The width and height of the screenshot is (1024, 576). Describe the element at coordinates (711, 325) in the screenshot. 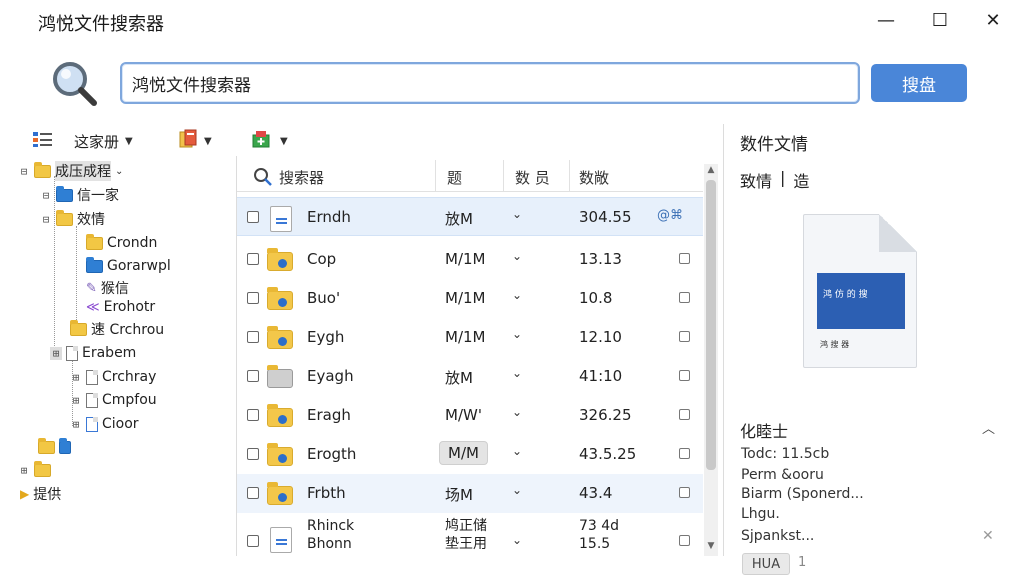

I see `scroll-thumb` at that location.